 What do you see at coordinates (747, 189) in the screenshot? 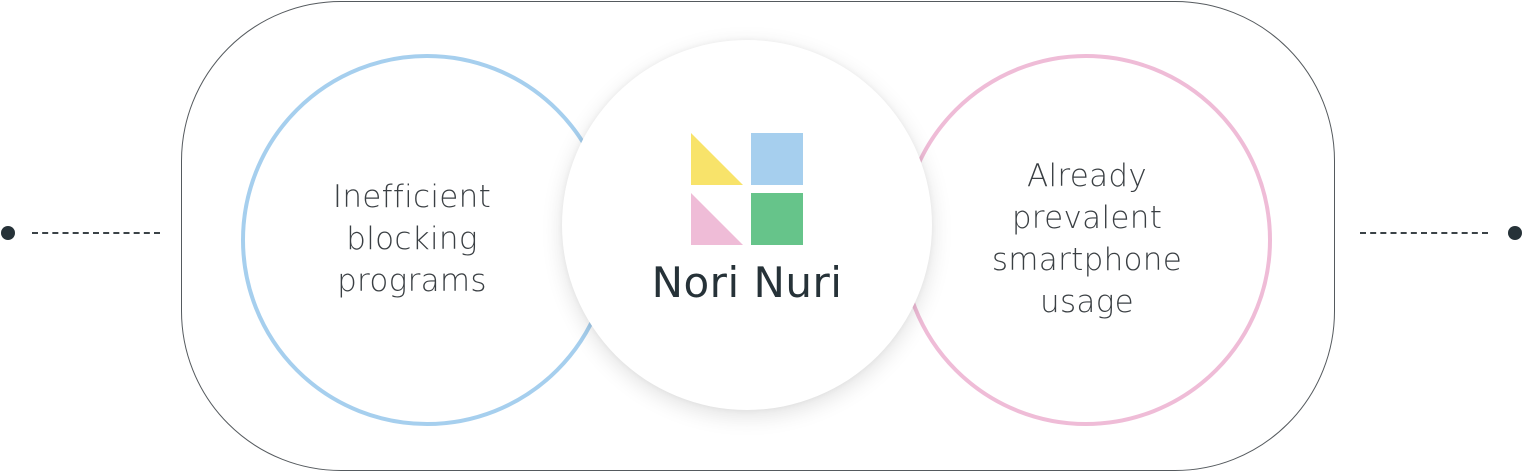
I see `nori-nuri-logo-icon` at bounding box center [747, 189].